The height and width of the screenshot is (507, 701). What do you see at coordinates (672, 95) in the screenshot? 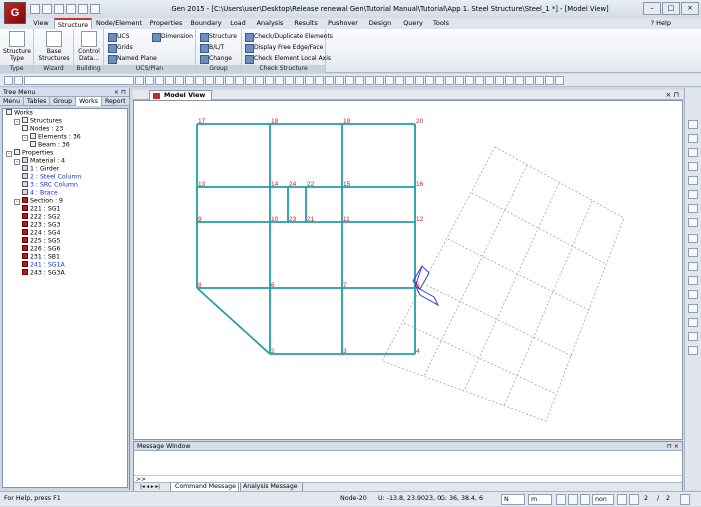
I see `view-close-icon: × ⊓` at bounding box center [672, 95].